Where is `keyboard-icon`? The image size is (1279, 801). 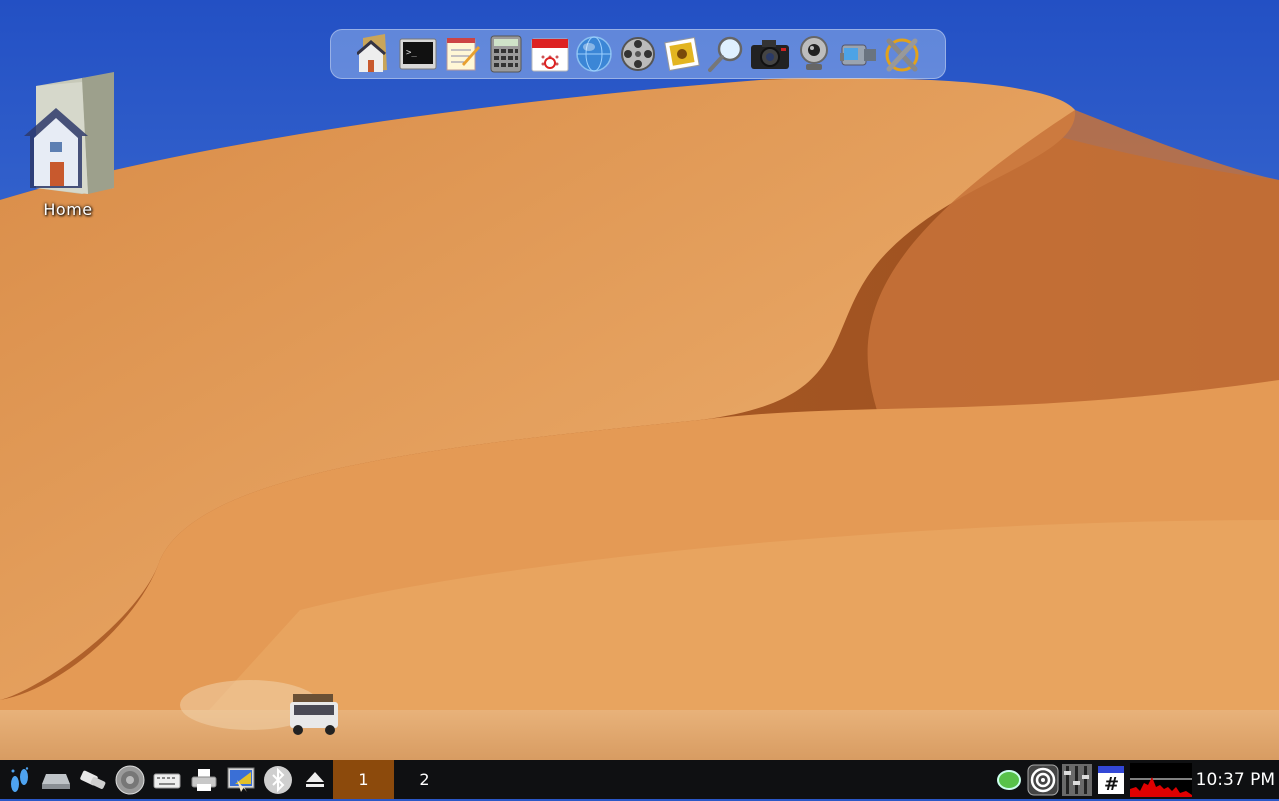
keyboard-icon is located at coordinates (166, 780).